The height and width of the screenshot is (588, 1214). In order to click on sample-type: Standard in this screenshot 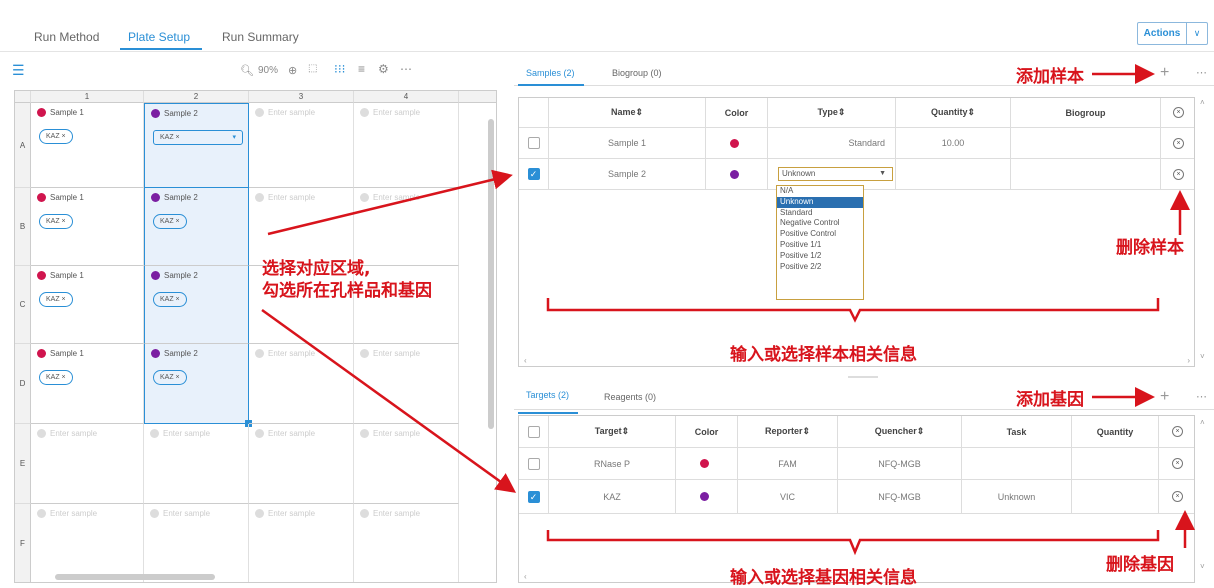, I will do `click(832, 143)`.